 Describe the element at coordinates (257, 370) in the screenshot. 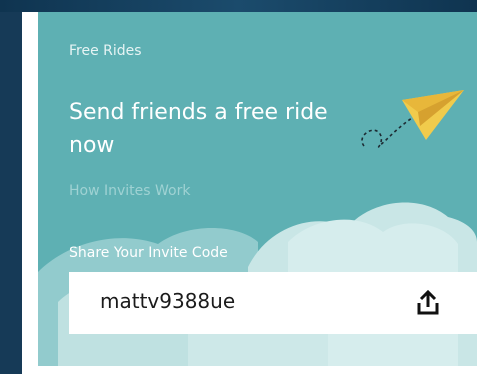

I see `bottom-edge` at that location.